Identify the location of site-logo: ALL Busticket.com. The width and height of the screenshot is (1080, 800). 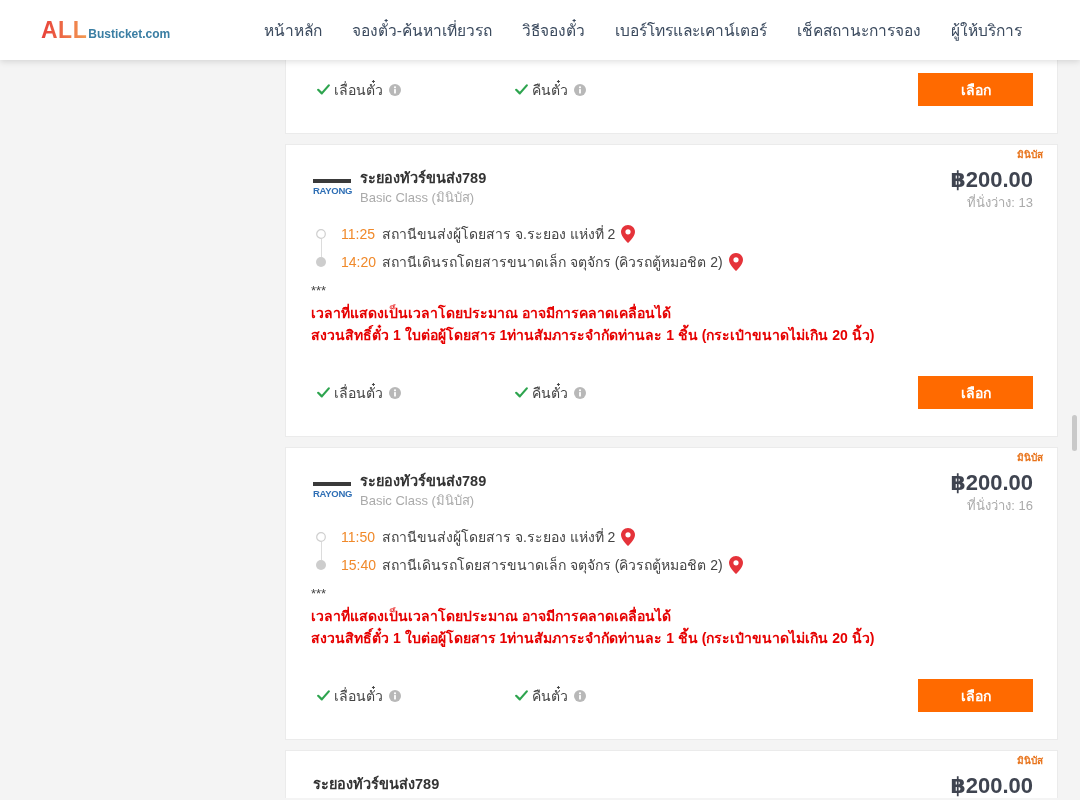
(106, 30).